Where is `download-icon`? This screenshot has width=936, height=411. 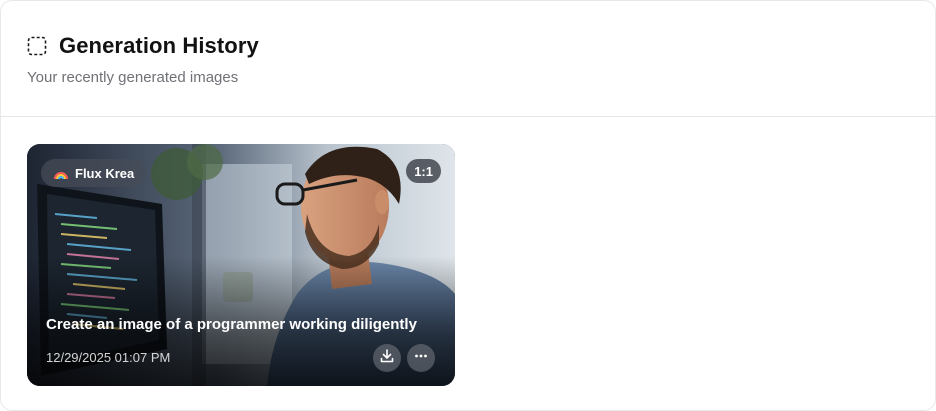
download-icon is located at coordinates (387, 358).